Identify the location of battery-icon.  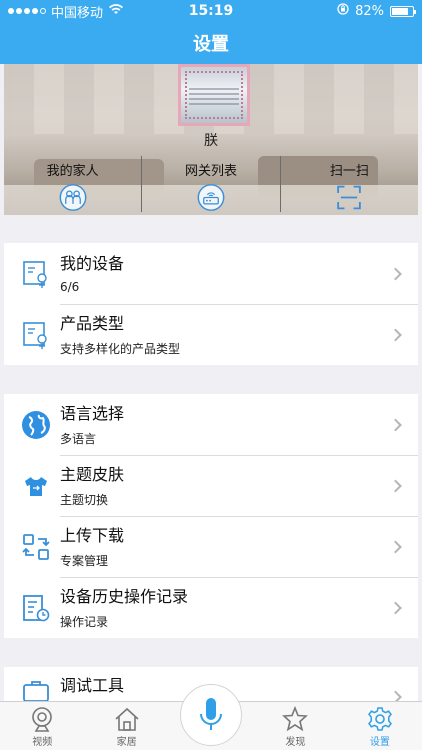
(403, 11).